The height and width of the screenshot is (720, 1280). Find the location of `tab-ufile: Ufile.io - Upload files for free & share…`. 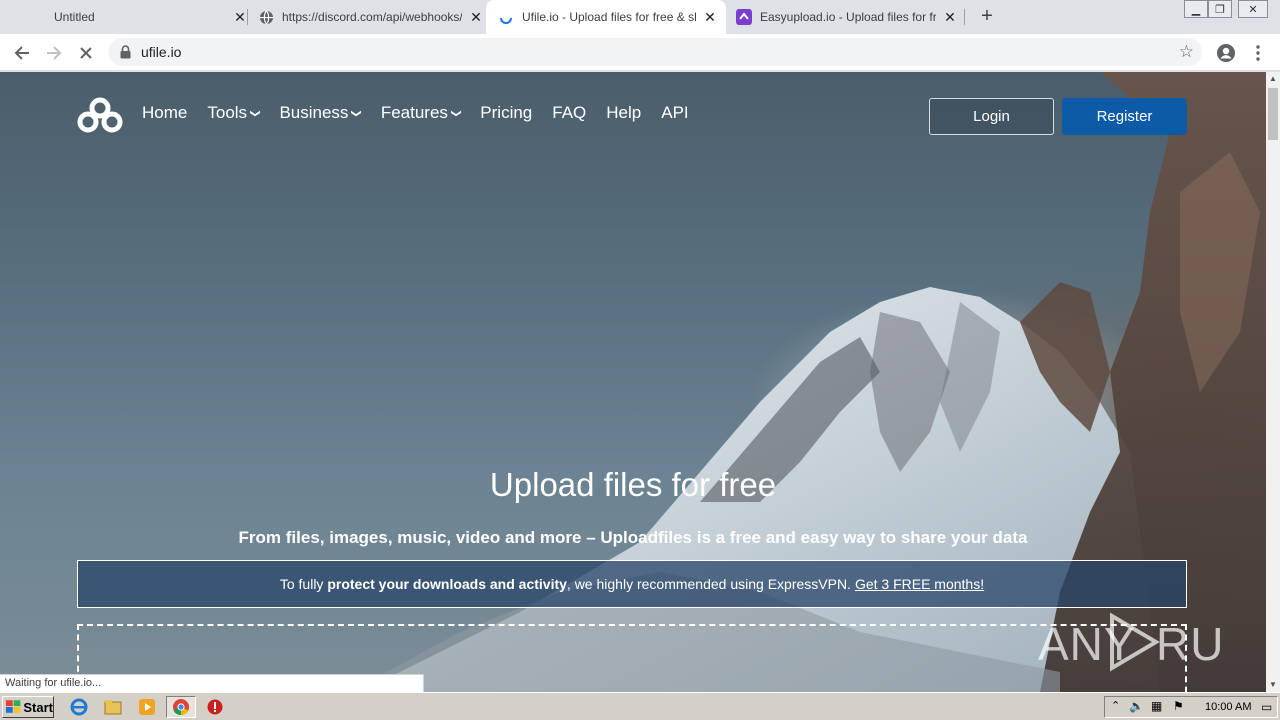

tab-ufile: Ufile.io - Upload files for free & share… is located at coordinates (606, 17).